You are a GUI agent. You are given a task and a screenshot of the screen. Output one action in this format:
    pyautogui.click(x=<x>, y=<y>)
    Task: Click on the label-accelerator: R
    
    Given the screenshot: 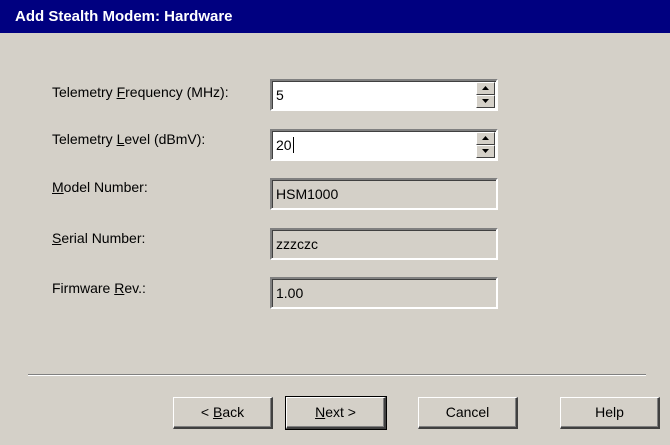 What is the action you would take?
    pyautogui.click(x=119, y=288)
    